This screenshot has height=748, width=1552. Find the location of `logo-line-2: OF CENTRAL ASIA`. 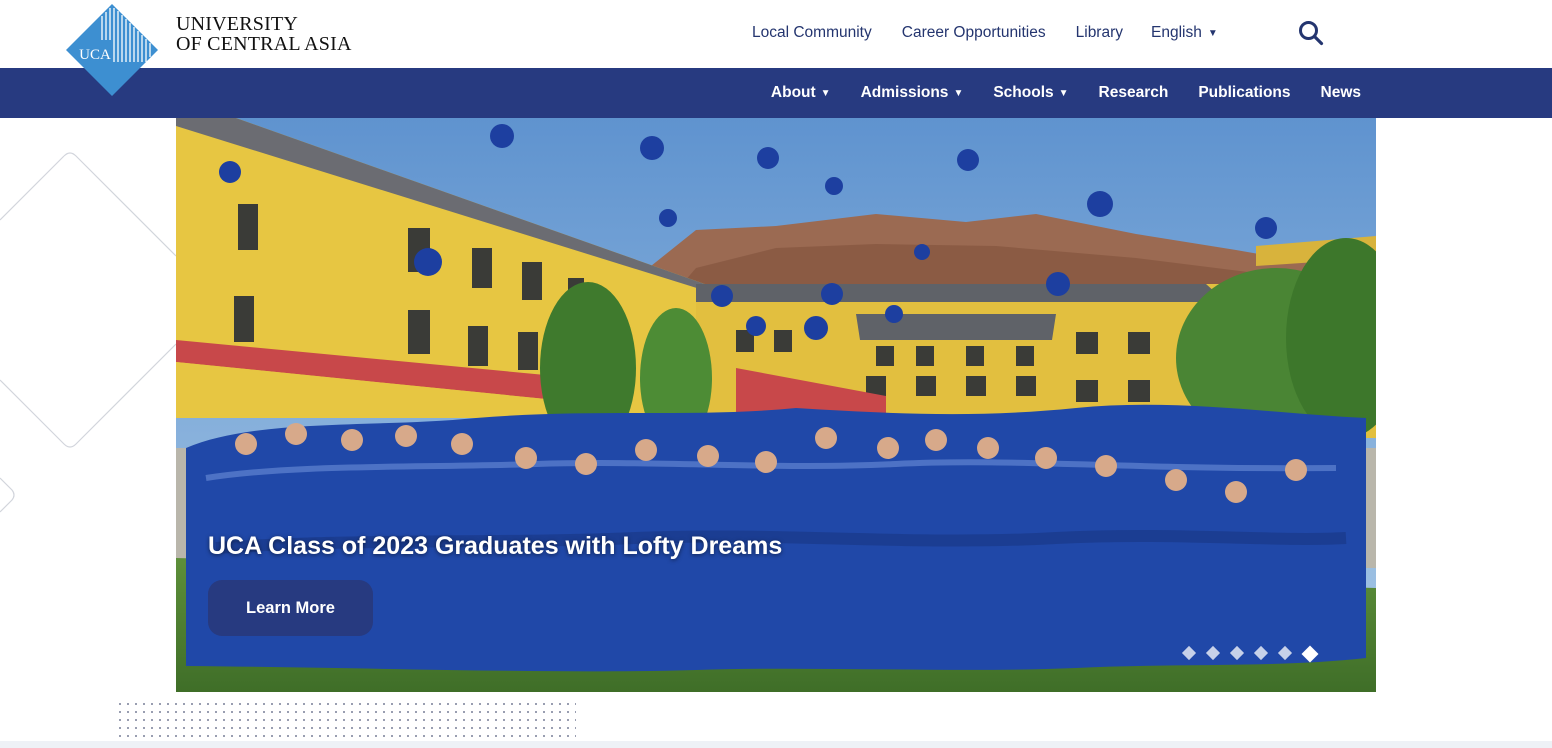

logo-line-2: OF CENTRAL ASIA is located at coordinates (264, 44).